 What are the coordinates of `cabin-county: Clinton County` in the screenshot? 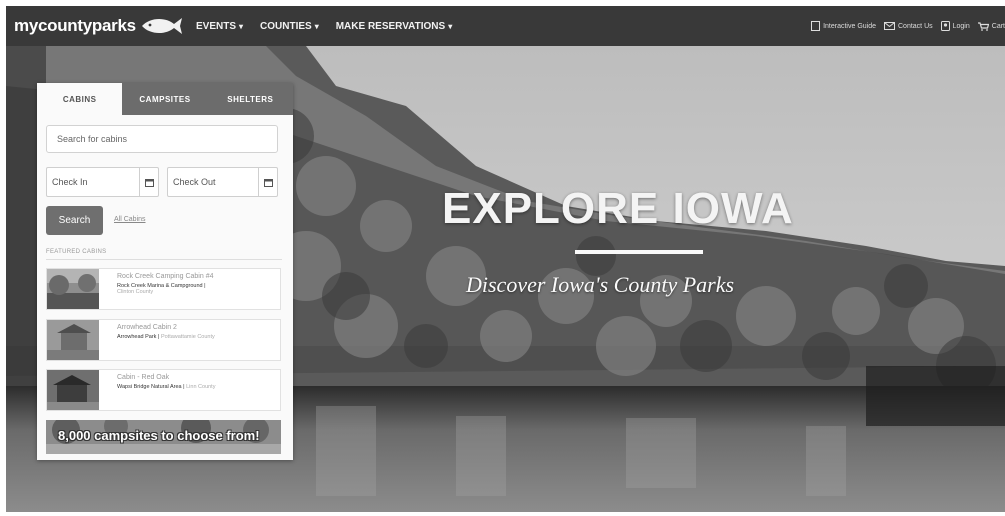 It's located at (135, 292).